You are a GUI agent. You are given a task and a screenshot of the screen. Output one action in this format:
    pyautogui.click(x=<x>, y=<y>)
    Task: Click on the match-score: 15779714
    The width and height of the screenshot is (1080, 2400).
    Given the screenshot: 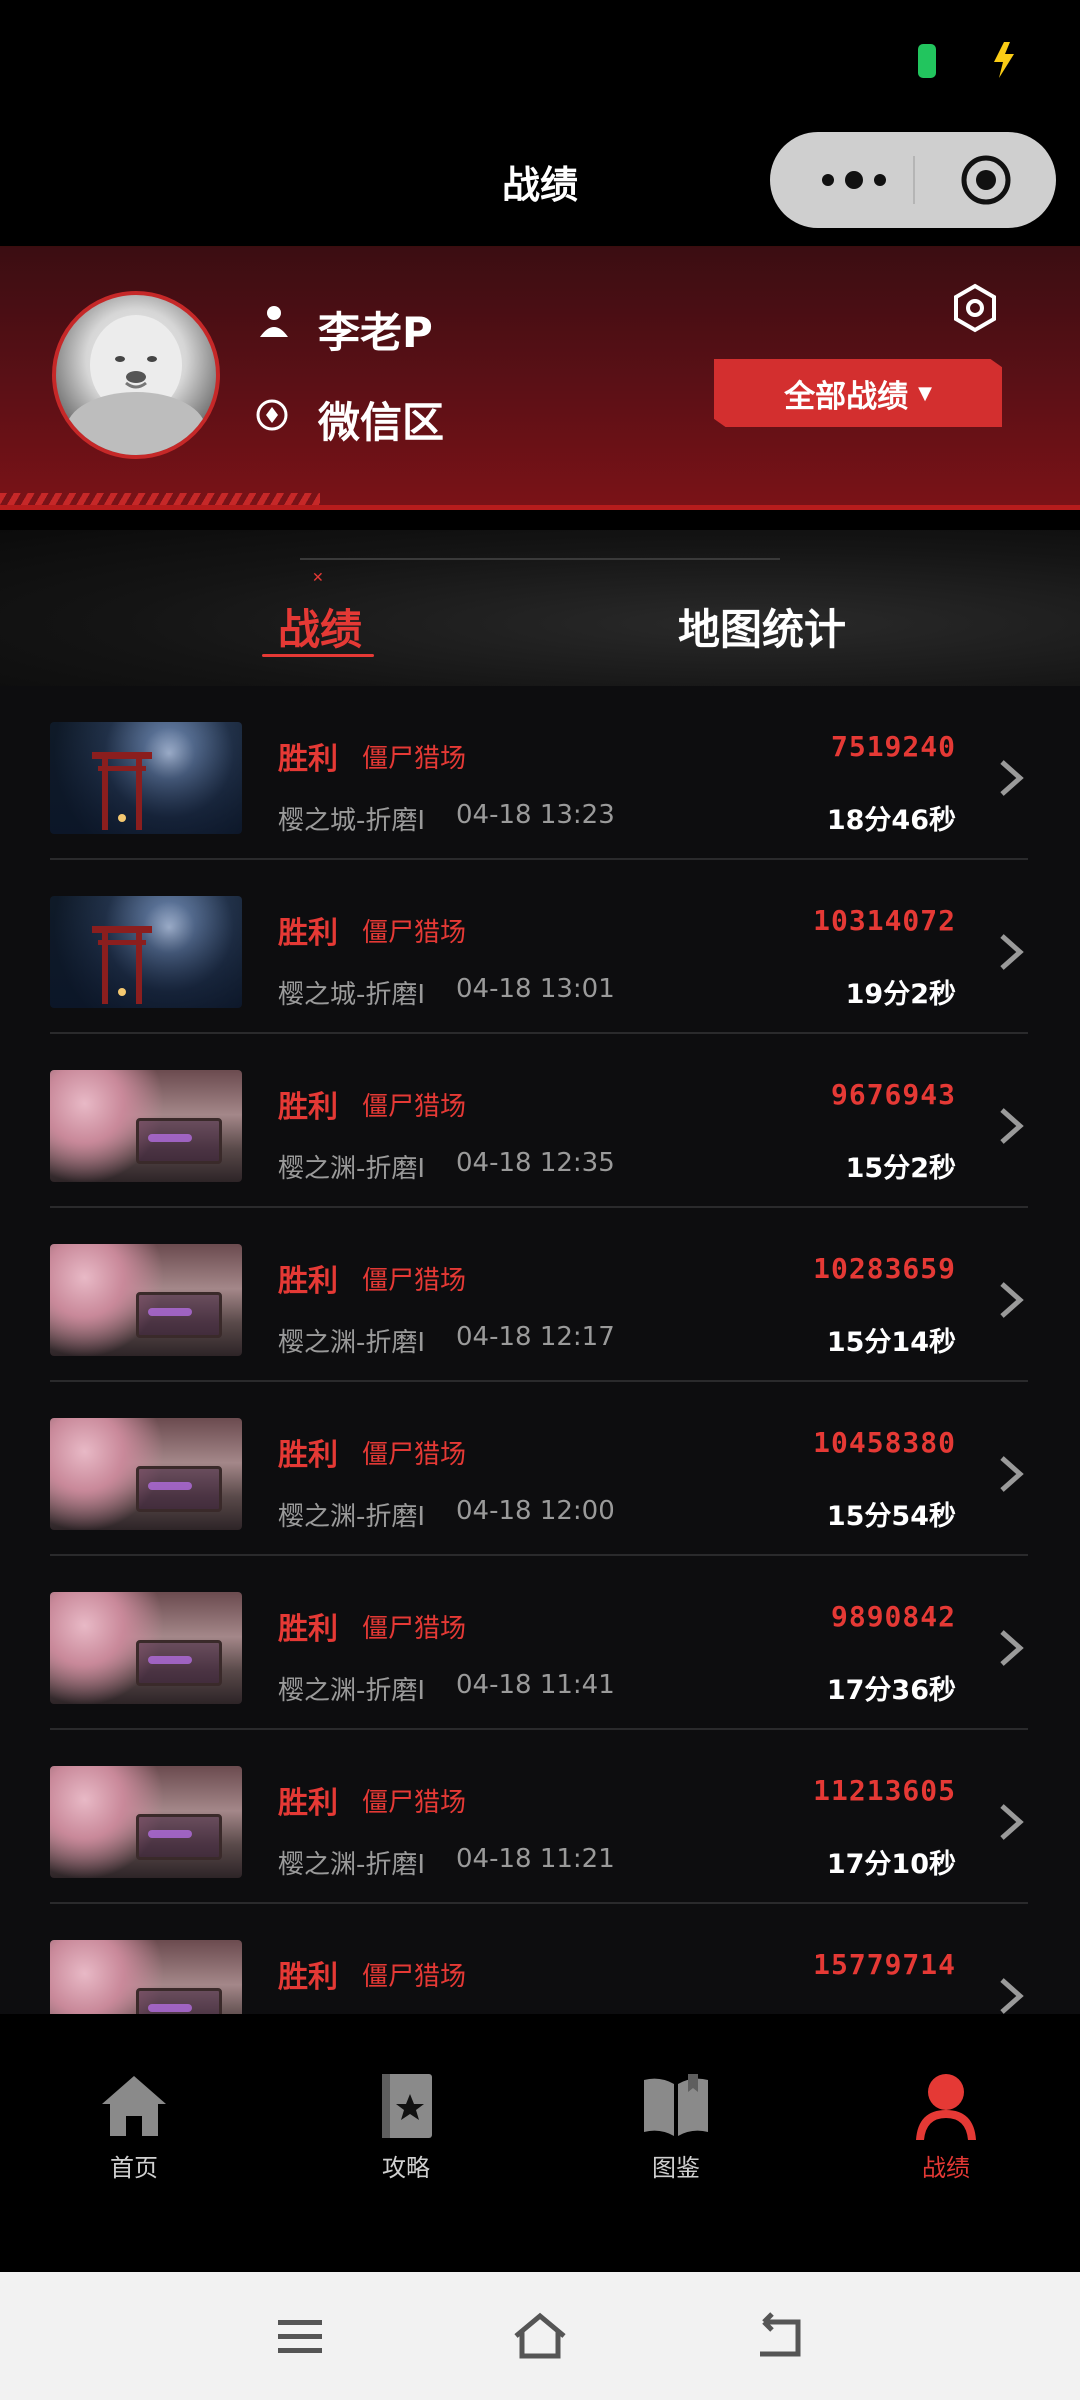 What is the action you would take?
    pyautogui.click(x=884, y=1964)
    